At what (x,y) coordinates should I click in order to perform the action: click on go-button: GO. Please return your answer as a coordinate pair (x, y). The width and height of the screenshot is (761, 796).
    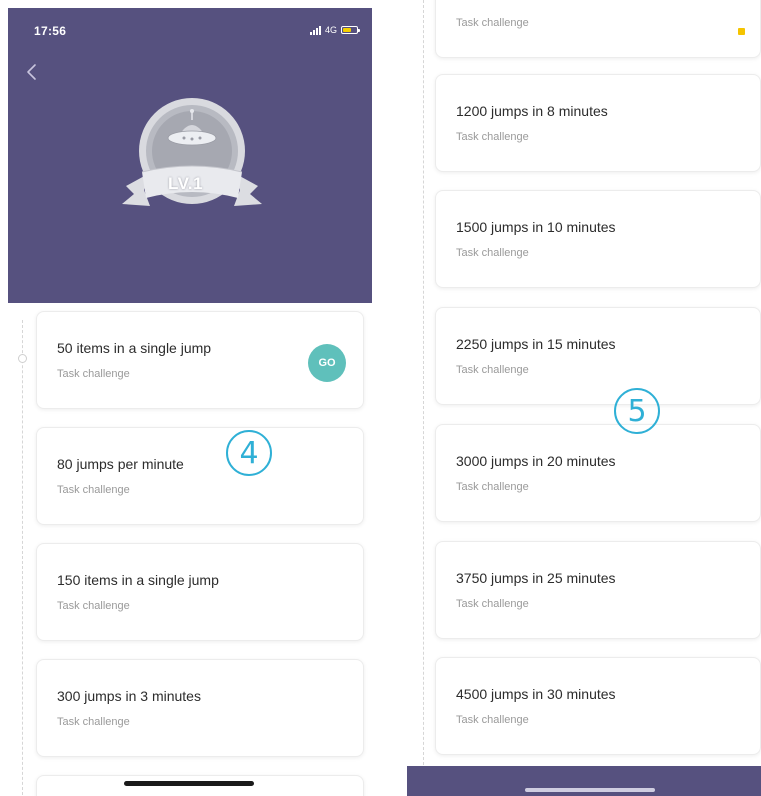
    Looking at the image, I should click on (327, 363).